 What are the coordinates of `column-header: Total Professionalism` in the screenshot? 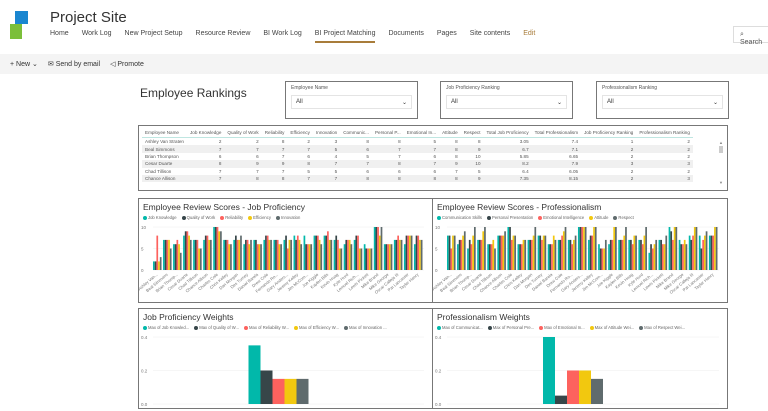 It's located at (556, 133).